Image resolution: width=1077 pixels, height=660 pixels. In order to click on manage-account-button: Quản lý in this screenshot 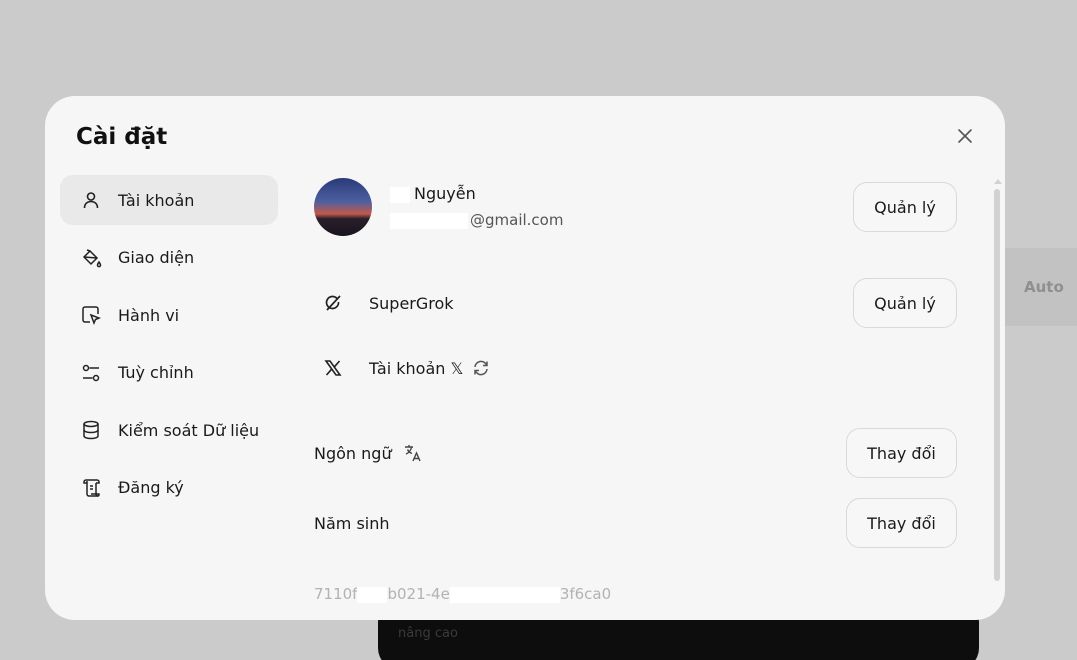, I will do `click(905, 207)`.